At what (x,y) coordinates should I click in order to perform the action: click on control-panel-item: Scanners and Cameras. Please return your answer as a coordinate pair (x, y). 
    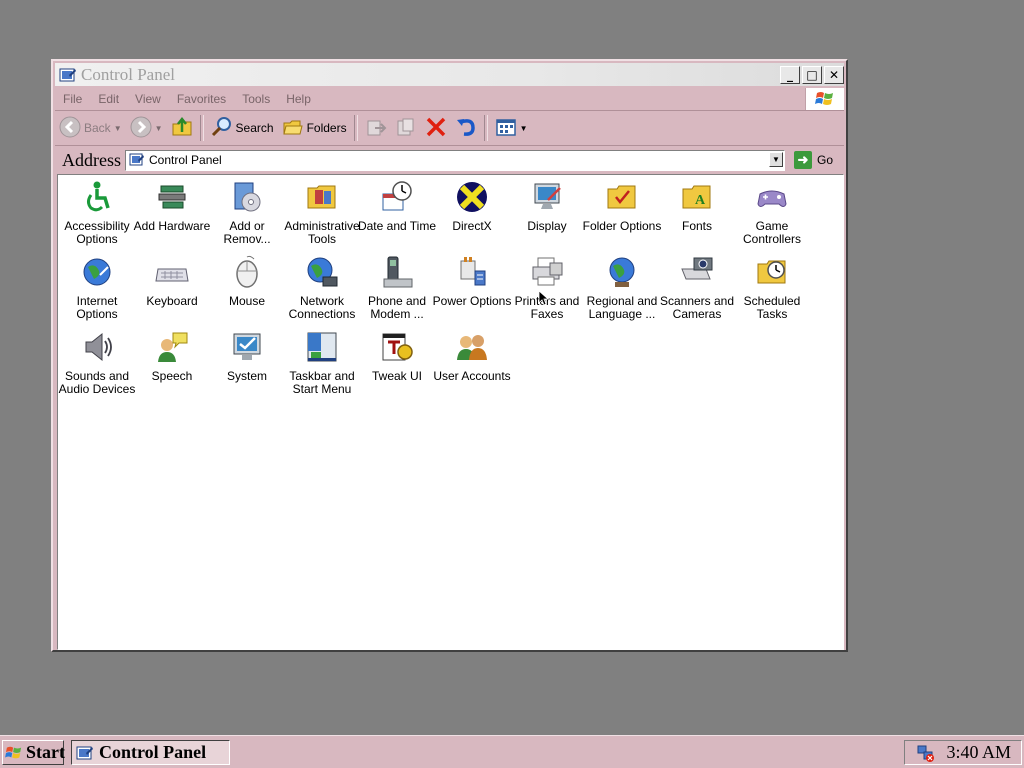
    Looking at the image, I should click on (697, 288).